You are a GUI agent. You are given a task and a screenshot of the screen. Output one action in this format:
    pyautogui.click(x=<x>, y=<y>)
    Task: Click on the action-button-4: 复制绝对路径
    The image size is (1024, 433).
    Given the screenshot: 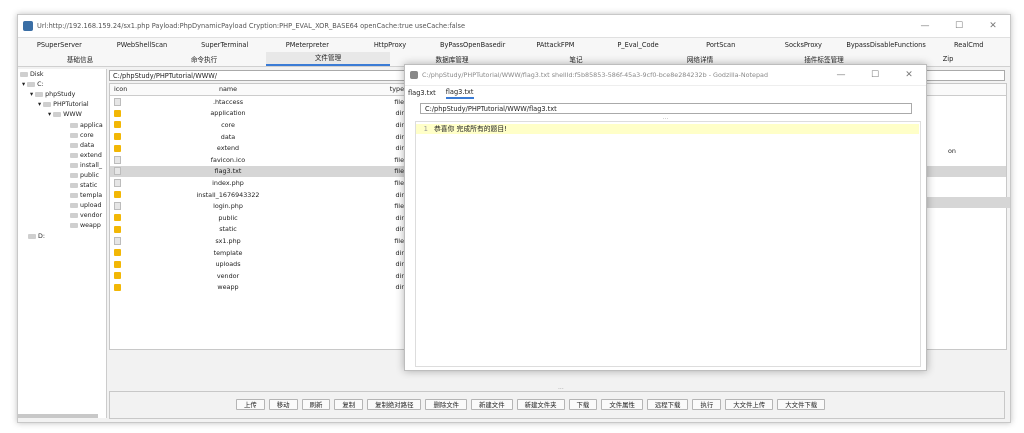 What is the action you would take?
    pyautogui.click(x=394, y=404)
    